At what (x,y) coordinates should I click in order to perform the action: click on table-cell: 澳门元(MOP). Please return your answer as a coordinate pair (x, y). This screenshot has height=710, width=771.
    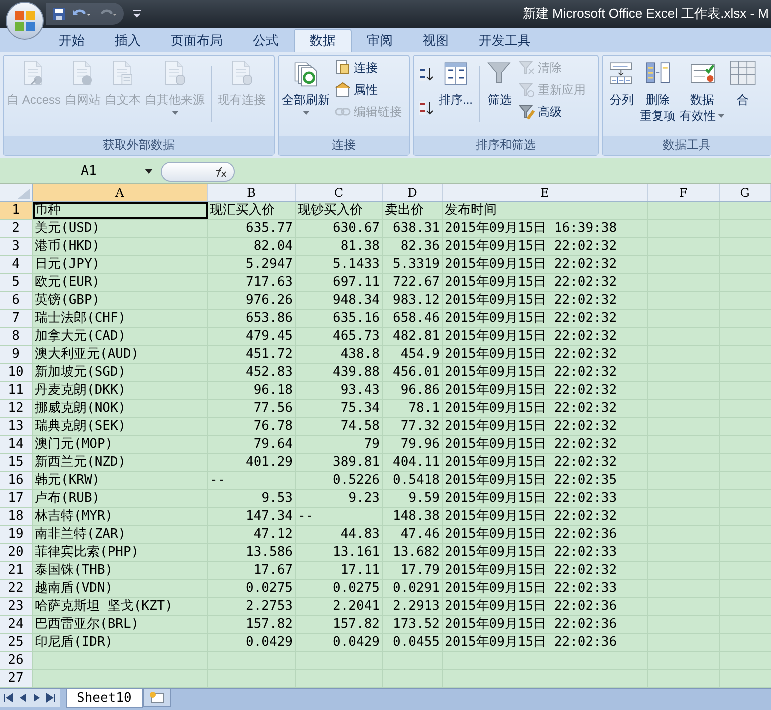
    Looking at the image, I should click on (120, 444).